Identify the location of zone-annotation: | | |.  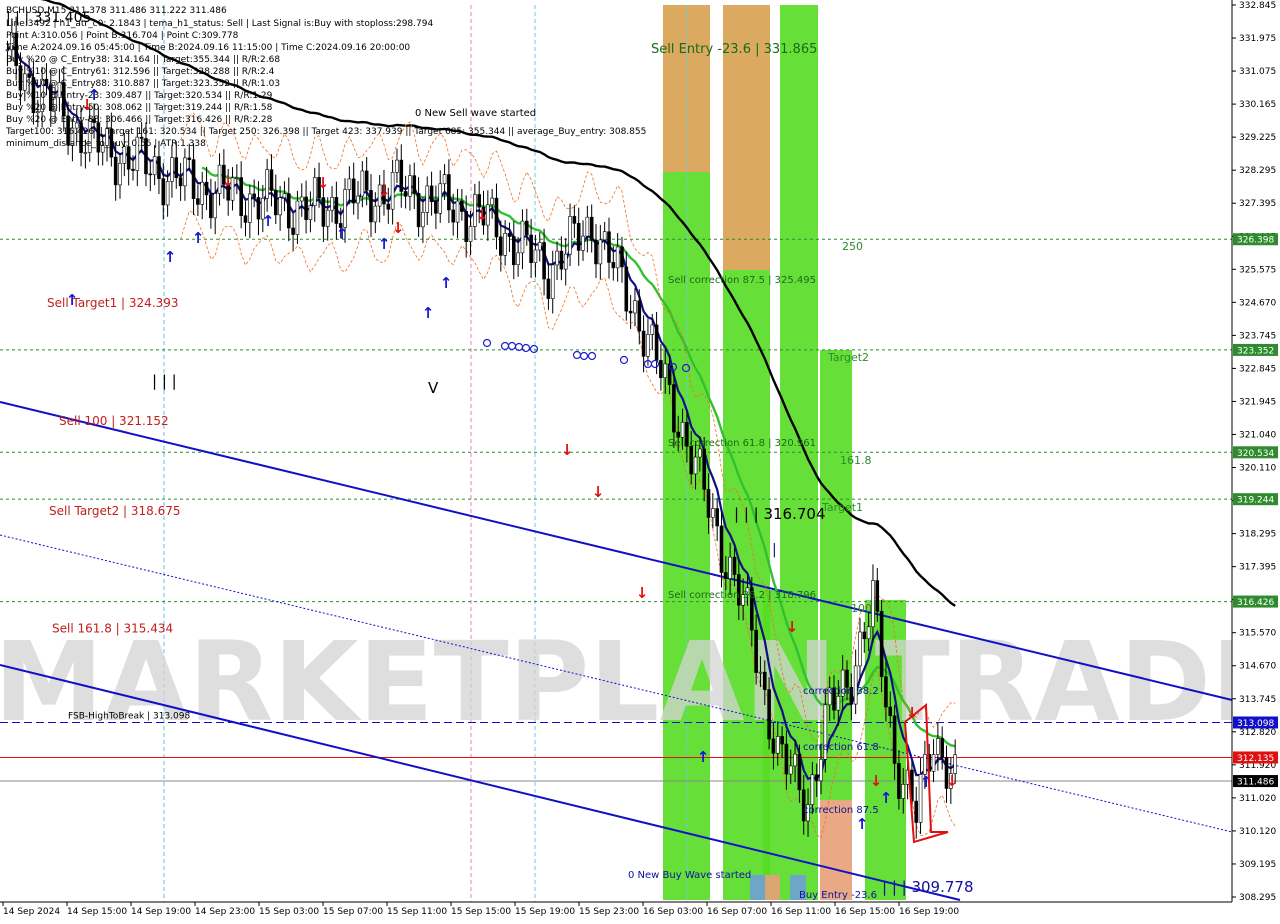
(164, 381).